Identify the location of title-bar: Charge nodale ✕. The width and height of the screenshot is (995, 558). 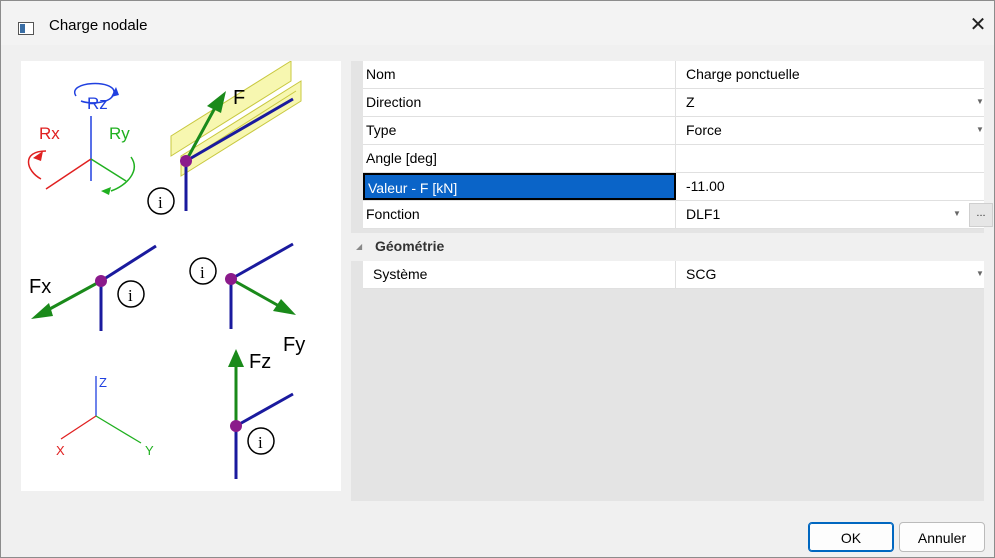
(497, 23).